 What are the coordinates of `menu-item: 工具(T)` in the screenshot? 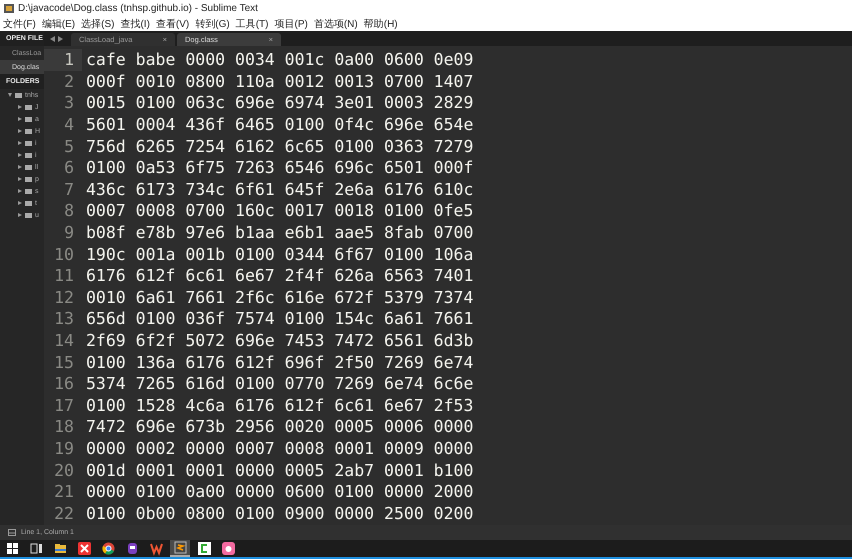 It's located at (252, 24).